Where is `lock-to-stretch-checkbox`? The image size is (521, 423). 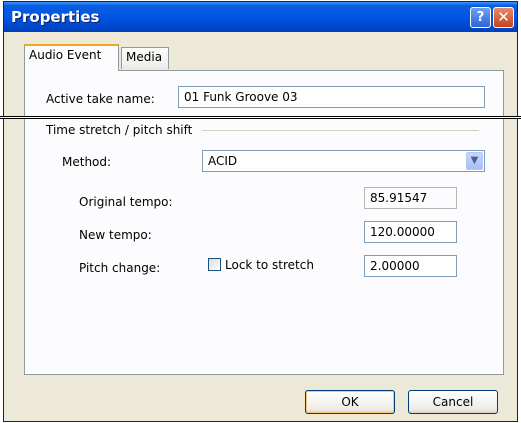
lock-to-stretch-checkbox is located at coordinates (214, 264).